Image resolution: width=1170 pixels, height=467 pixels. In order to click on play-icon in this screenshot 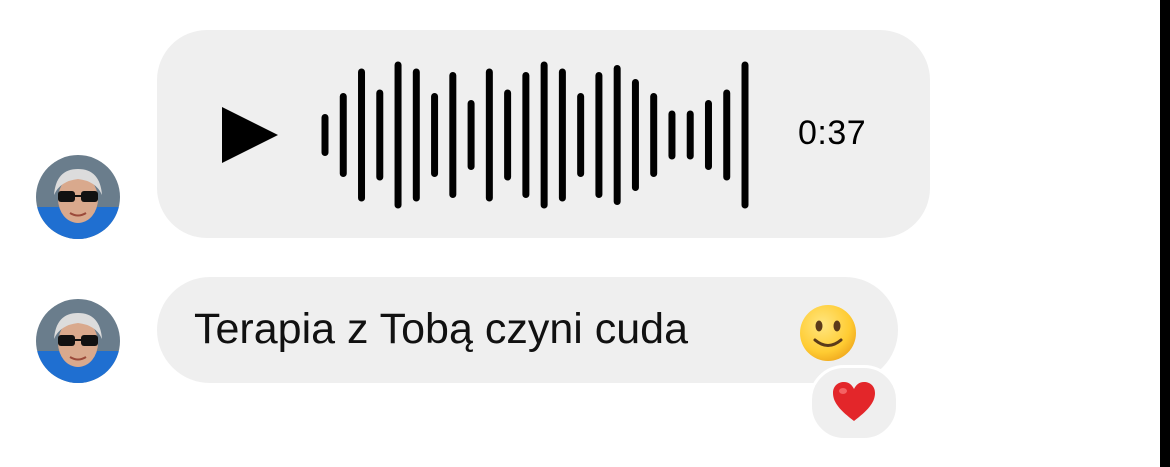, I will do `click(250, 135)`.